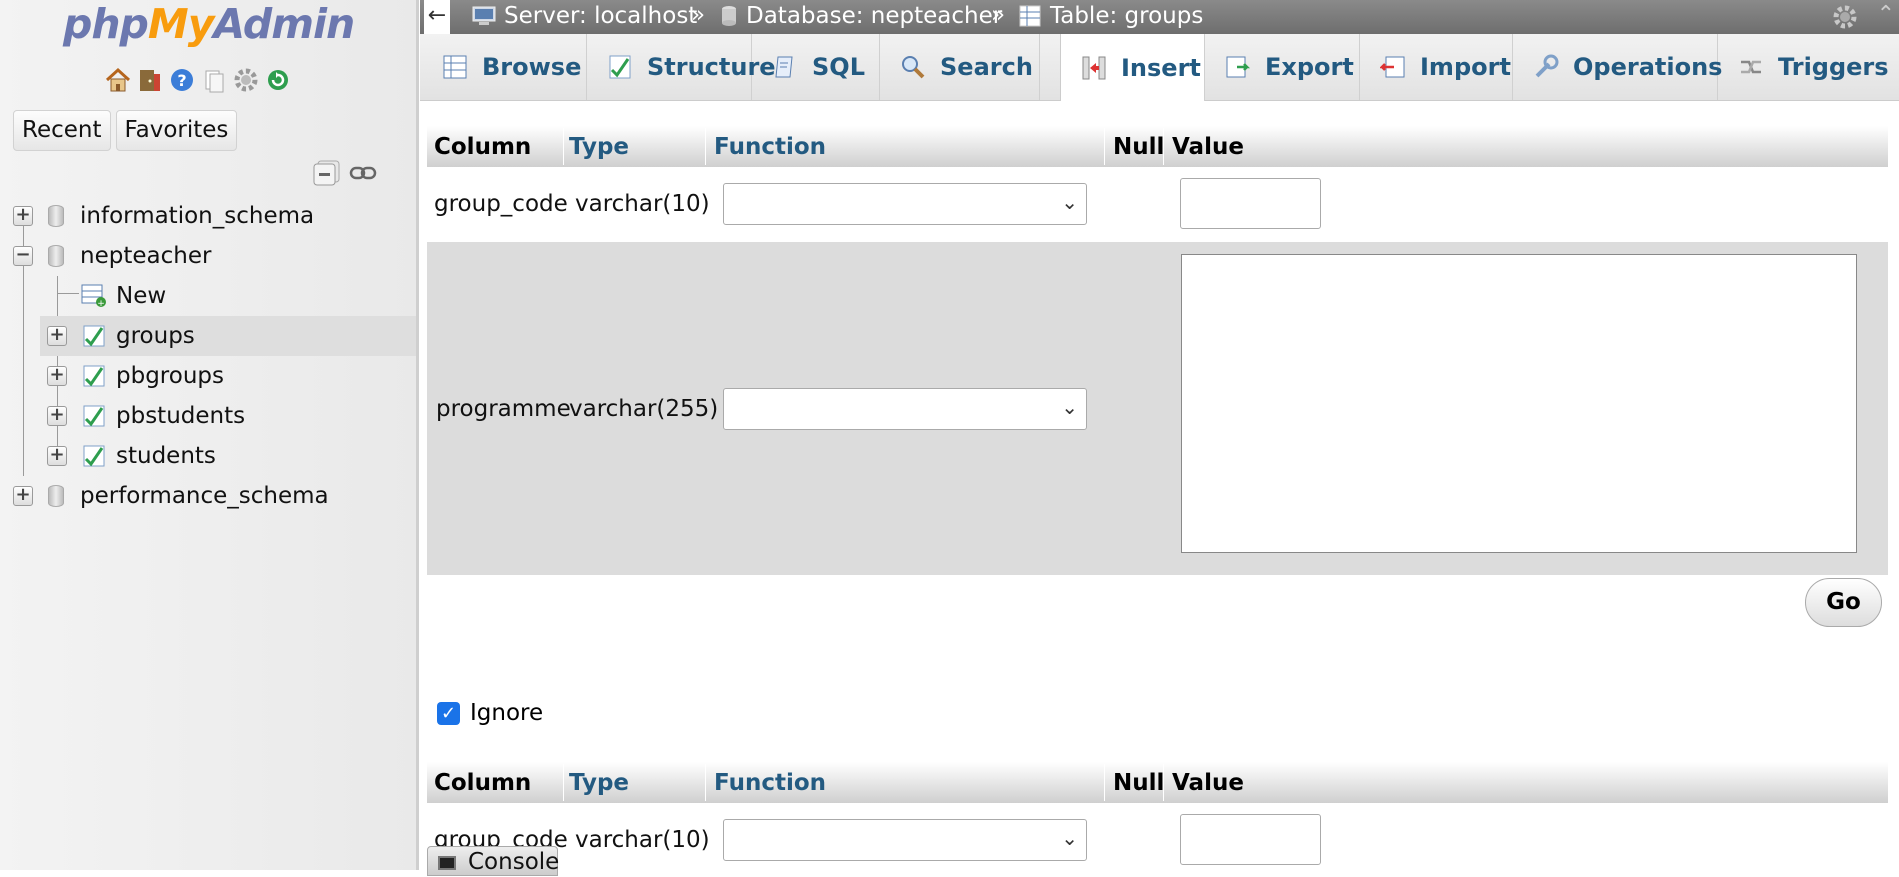 Image resolution: width=1899 pixels, height=877 pixels. I want to click on breadcrumb-server: Server: localhost, so click(584, 16).